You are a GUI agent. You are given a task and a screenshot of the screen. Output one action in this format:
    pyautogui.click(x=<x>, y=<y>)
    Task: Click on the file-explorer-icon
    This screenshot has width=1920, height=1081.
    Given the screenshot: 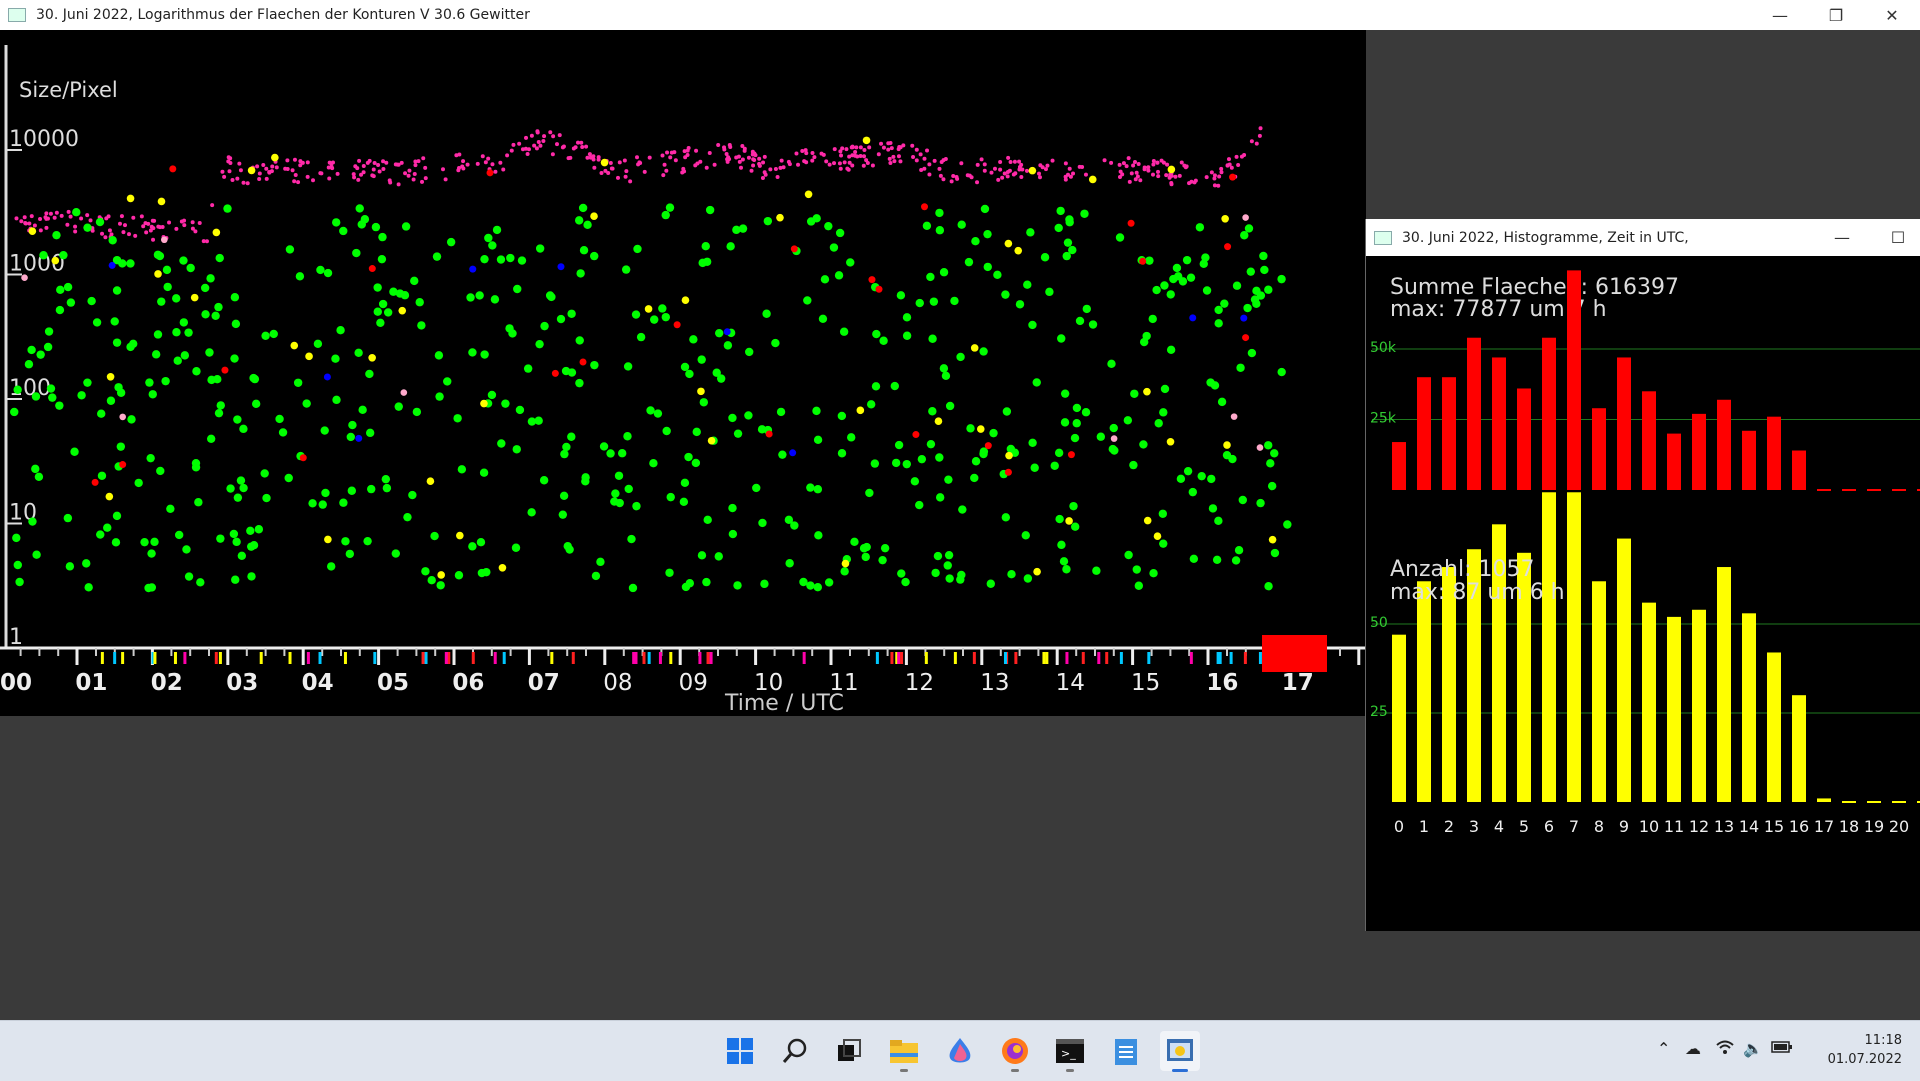 What is the action you would take?
    pyautogui.click(x=904, y=1051)
    